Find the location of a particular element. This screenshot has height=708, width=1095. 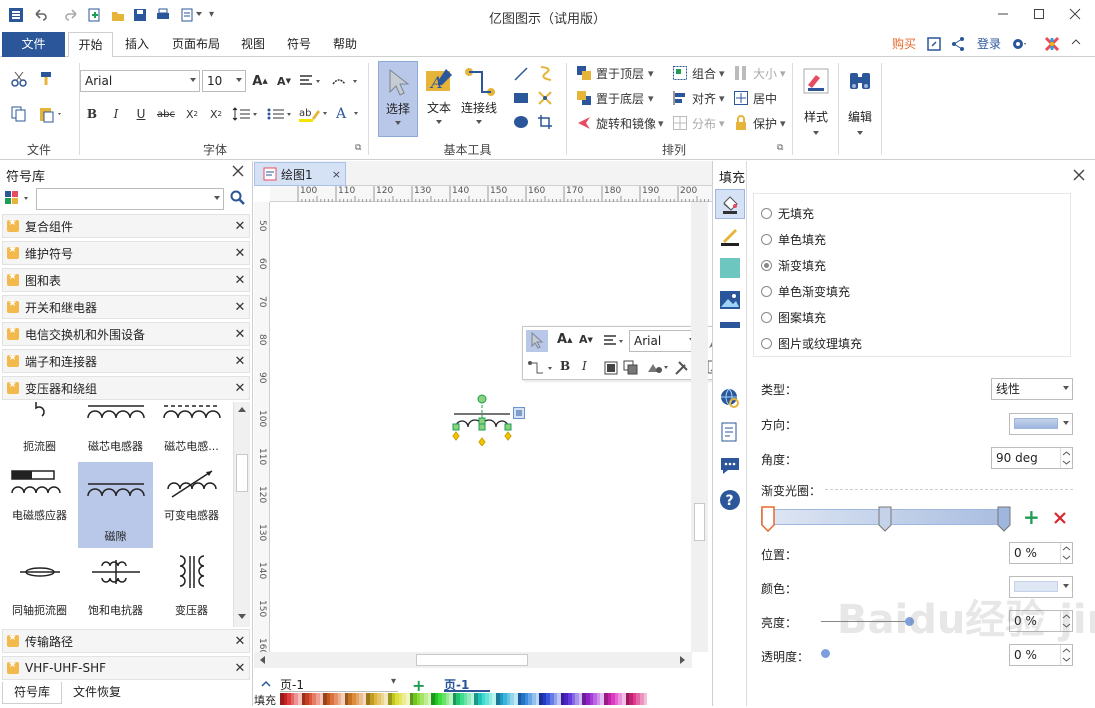

bullet-list-icon is located at coordinates (280, 114).